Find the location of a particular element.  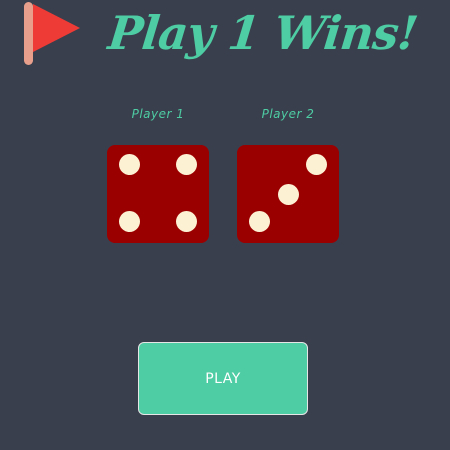

player-2-die is located at coordinates (288, 194).